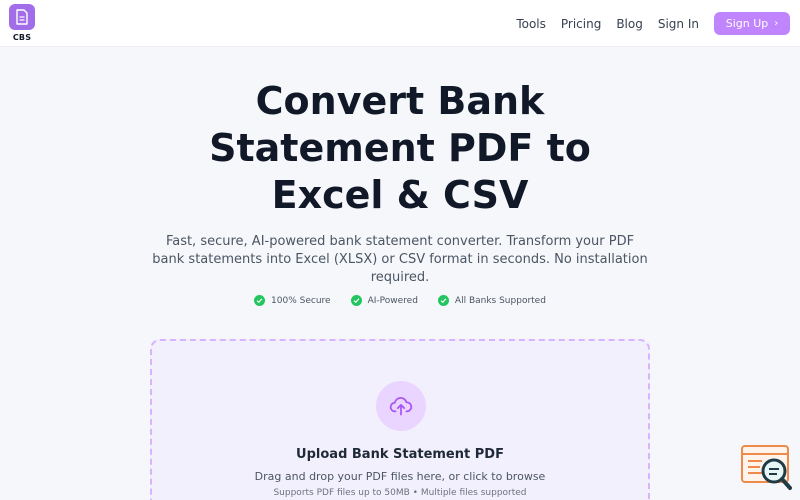 The height and width of the screenshot is (500, 800). Describe the element at coordinates (400, 101) in the screenshot. I see `hero-title-line: Convert Bank` at that location.